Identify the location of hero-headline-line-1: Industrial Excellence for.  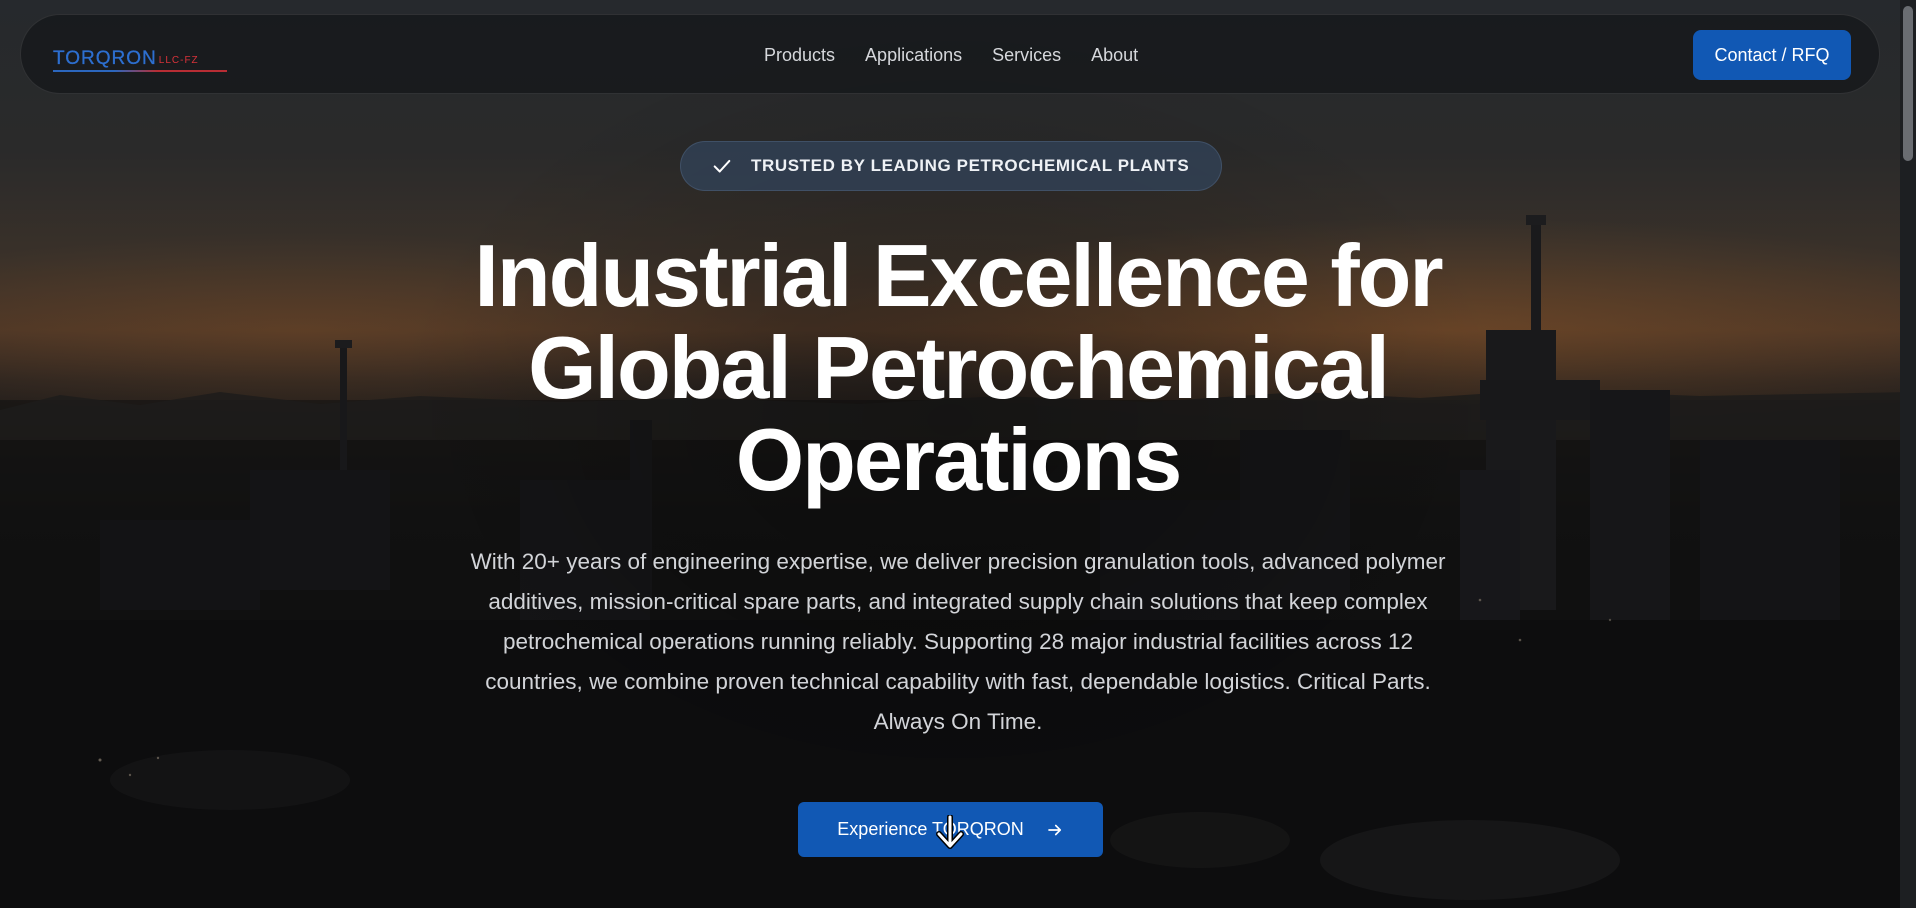
(958, 275).